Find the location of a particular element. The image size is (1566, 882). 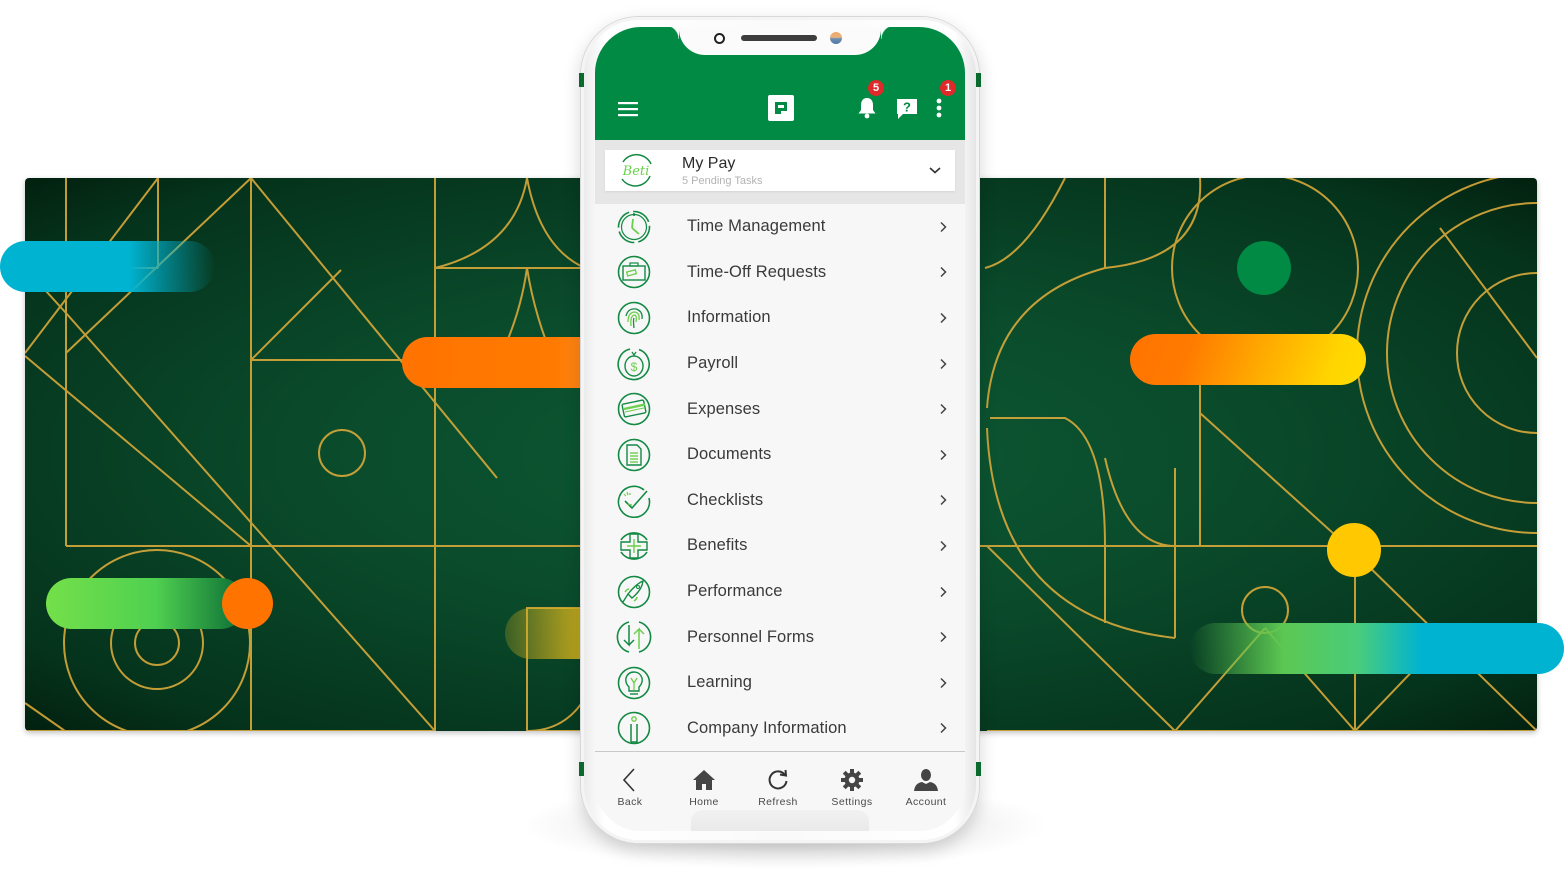

nav-home-button: Home is located at coordinates (704, 787).